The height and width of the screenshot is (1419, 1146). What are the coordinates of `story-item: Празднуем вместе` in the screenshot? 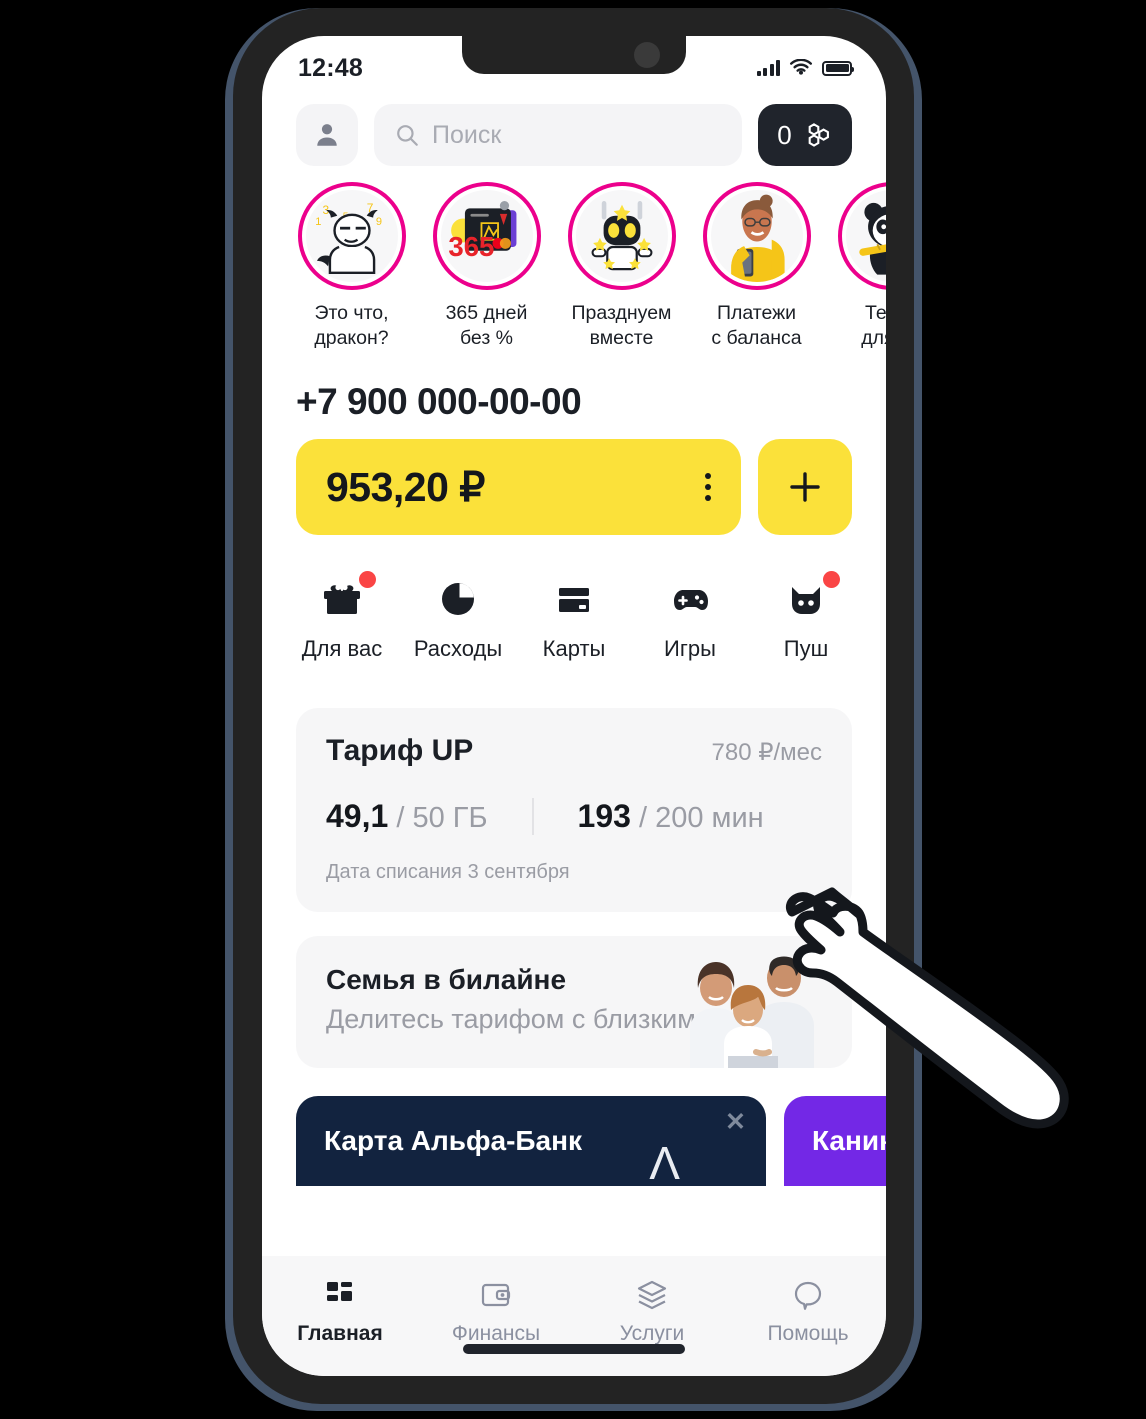 It's located at (621, 266).